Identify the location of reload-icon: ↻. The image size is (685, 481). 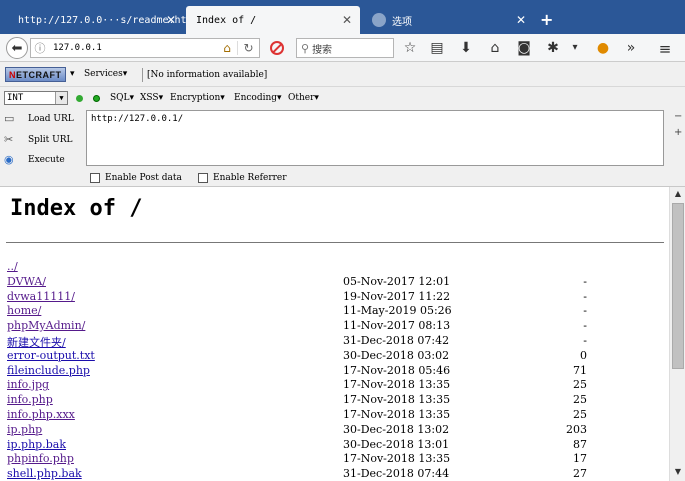
(248, 48).